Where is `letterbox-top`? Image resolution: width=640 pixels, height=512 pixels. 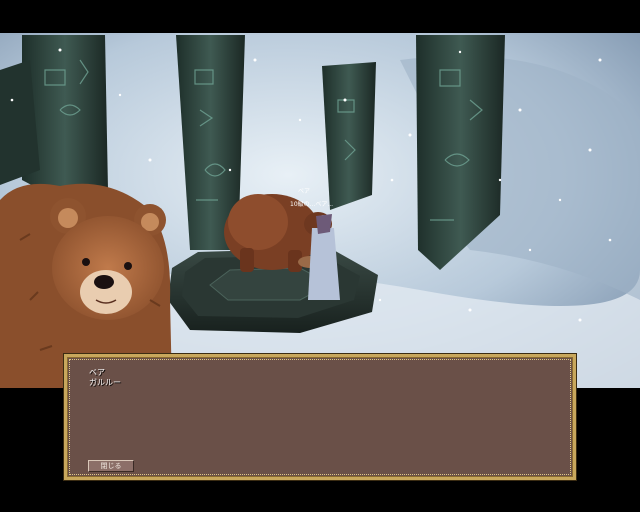 letterbox-top is located at coordinates (320, 16).